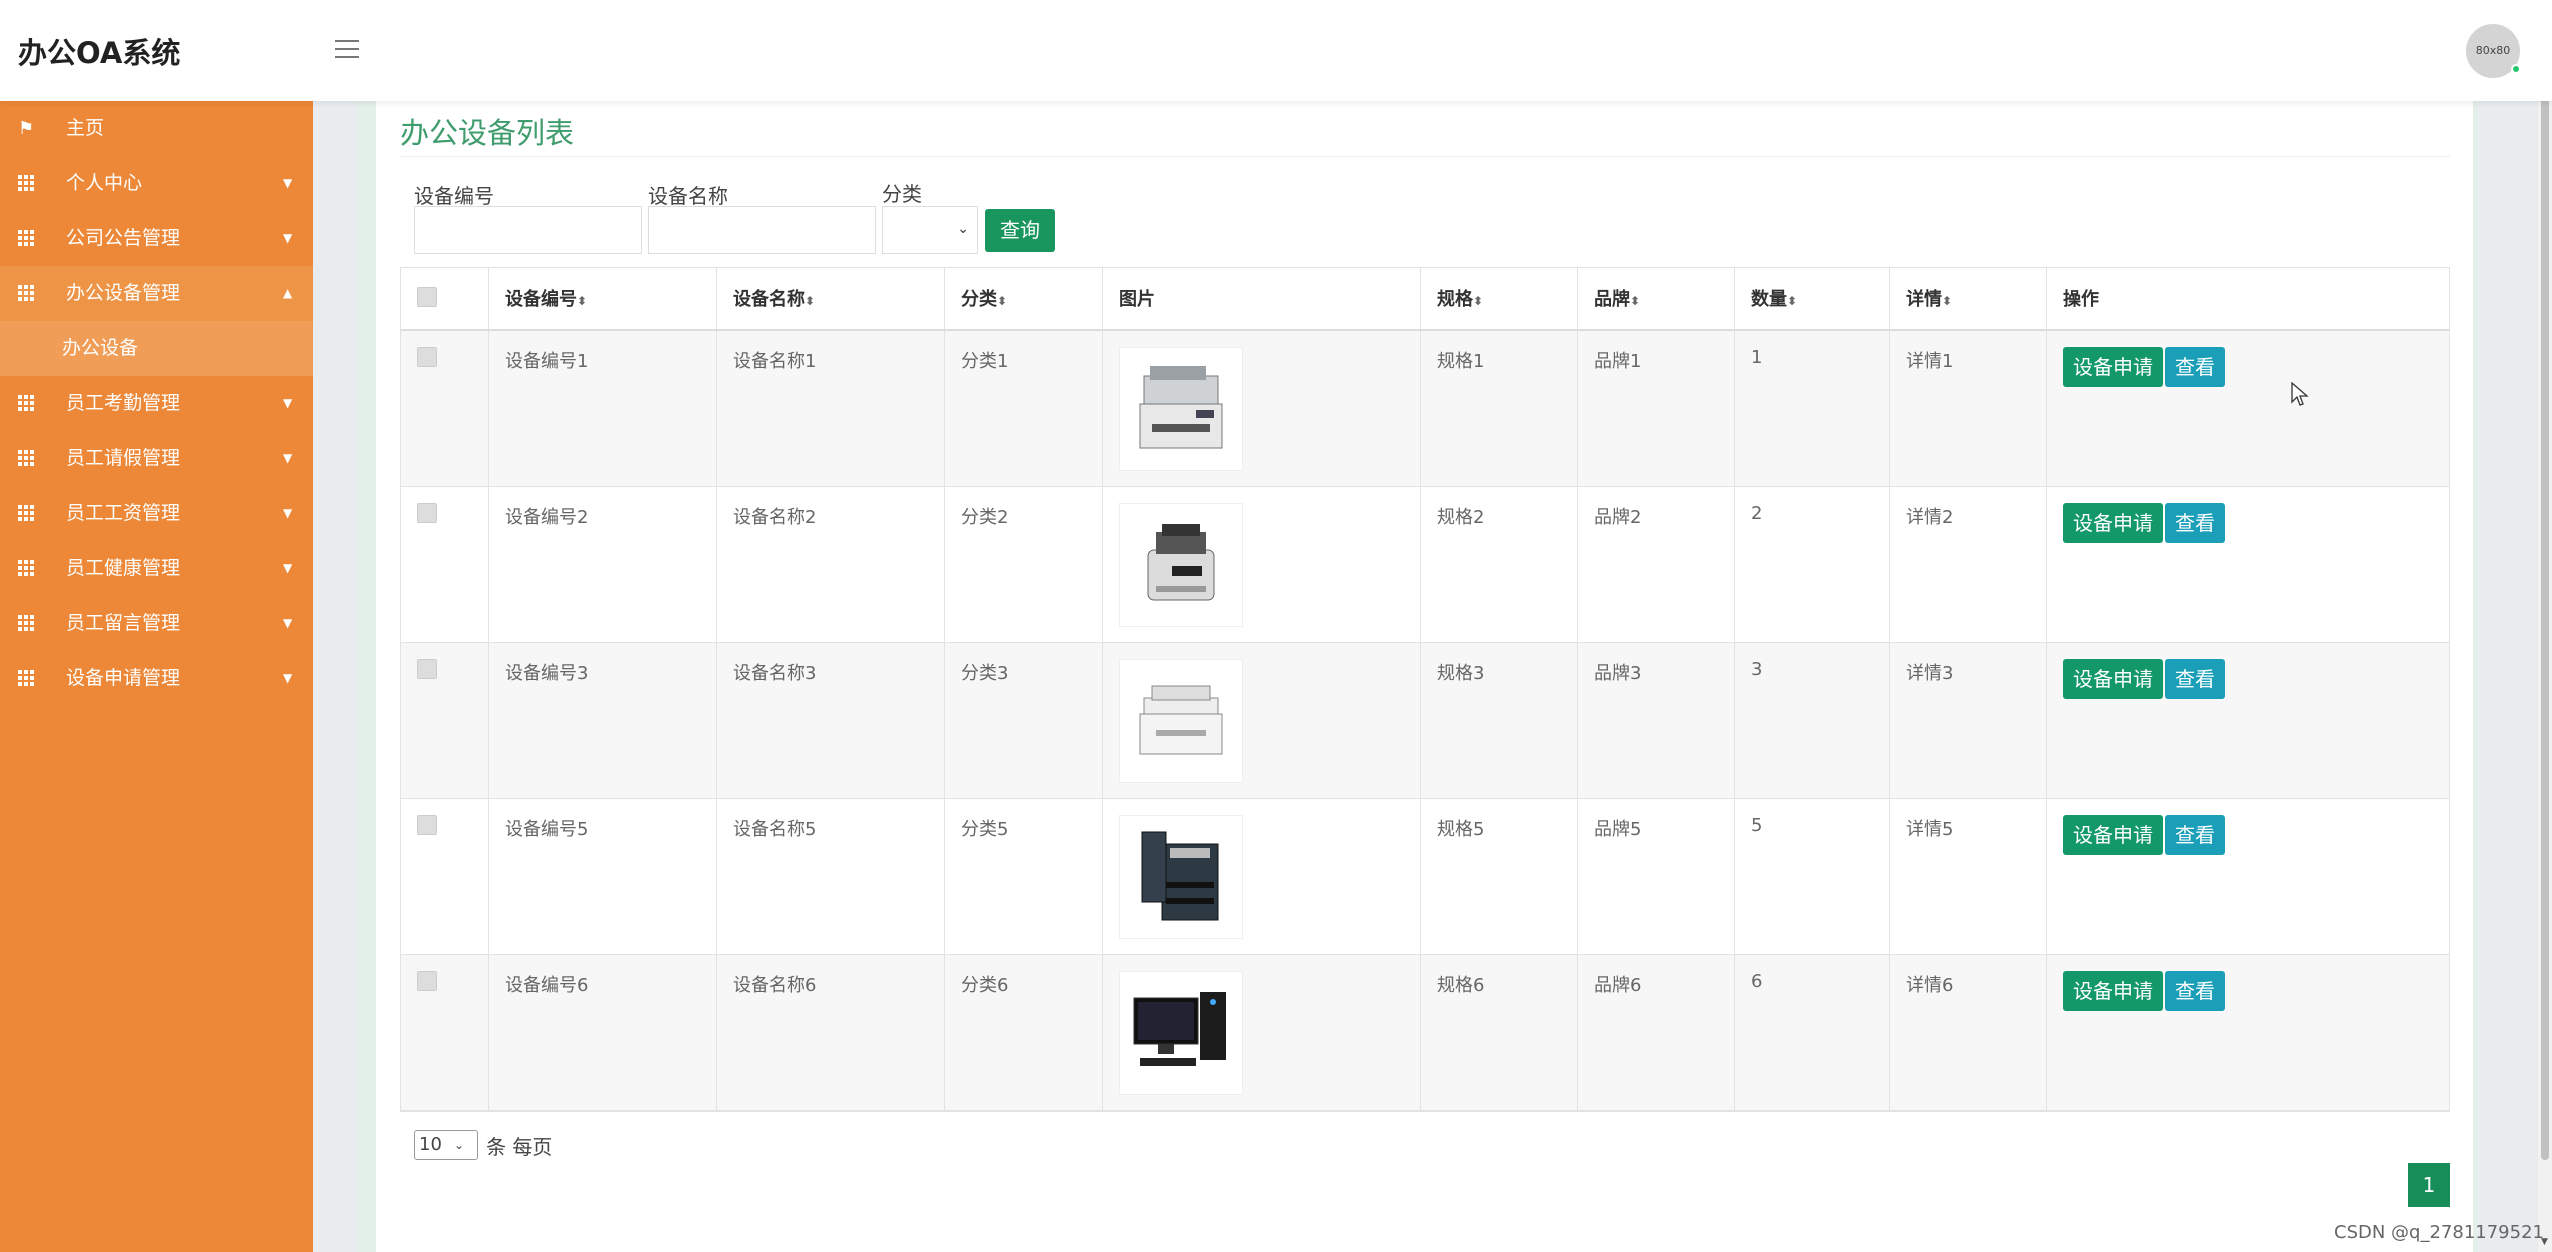 The width and height of the screenshot is (2552, 1252). What do you see at coordinates (1461, 985) in the screenshot?
I see `cell-text: 规格6` at bounding box center [1461, 985].